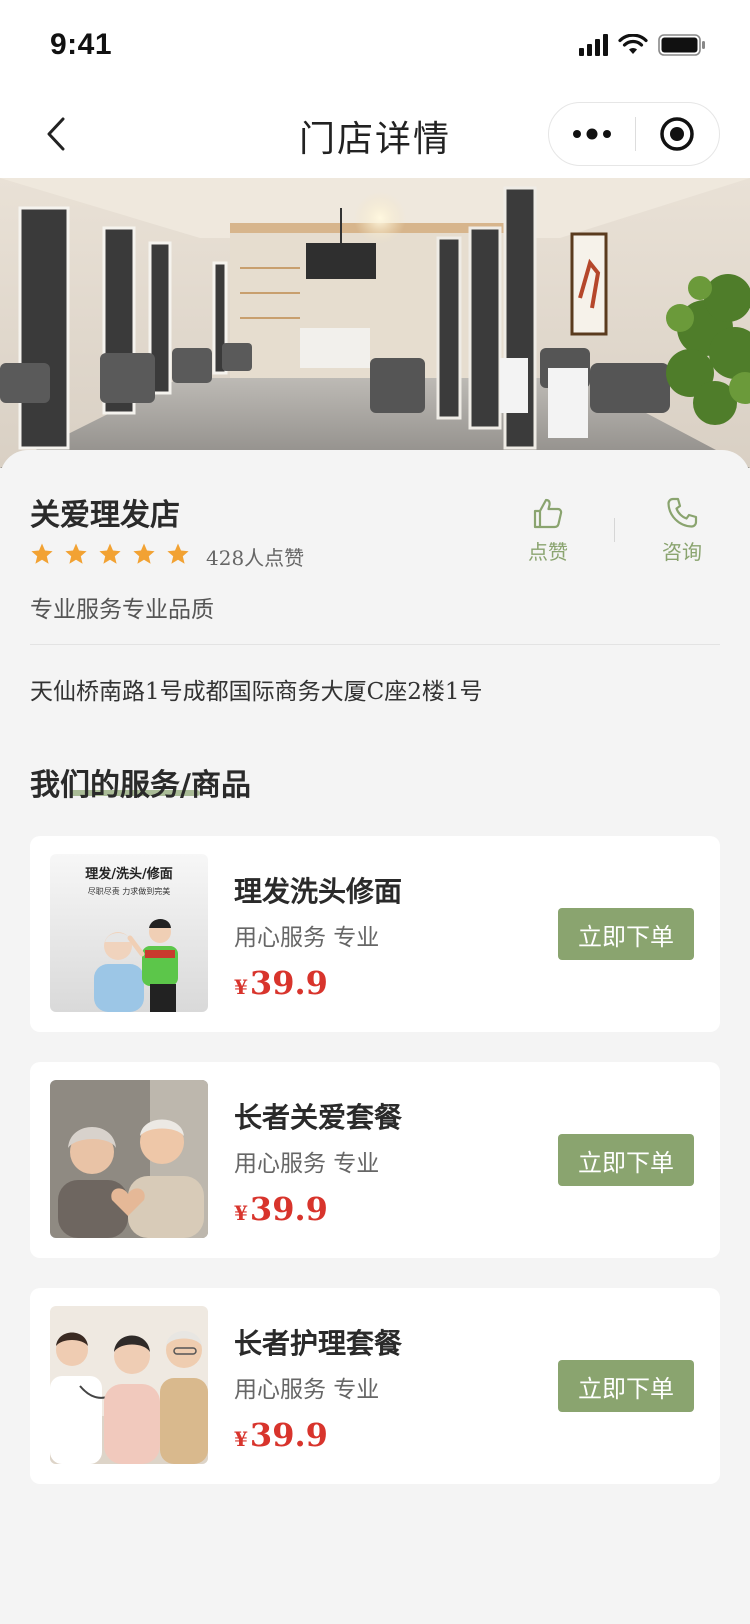 The image size is (750, 1624). What do you see at coordinates (318, 1343) in the screenshot?
I see `service-title: 长者护理套餐` at bounding box center [318, 1343].